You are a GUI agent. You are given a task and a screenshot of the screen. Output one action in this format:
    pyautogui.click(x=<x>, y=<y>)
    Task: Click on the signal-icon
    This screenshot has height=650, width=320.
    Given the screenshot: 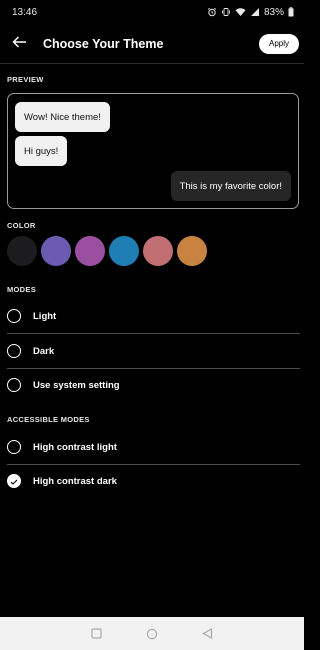 What is the action you would take?
    pyautogui.click(x=255, y=12)
    